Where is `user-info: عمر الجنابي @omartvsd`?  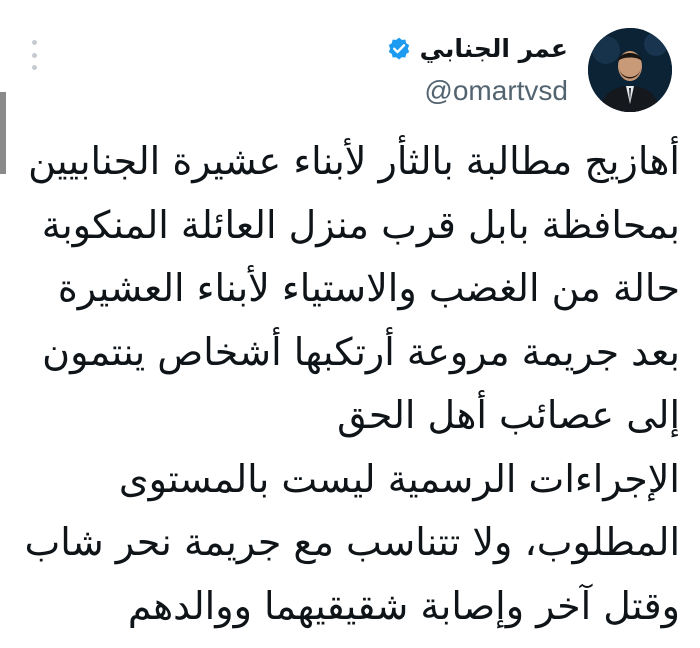 user-info: عمر الجنابي @omartvsd is located at coordinates (477, 70).